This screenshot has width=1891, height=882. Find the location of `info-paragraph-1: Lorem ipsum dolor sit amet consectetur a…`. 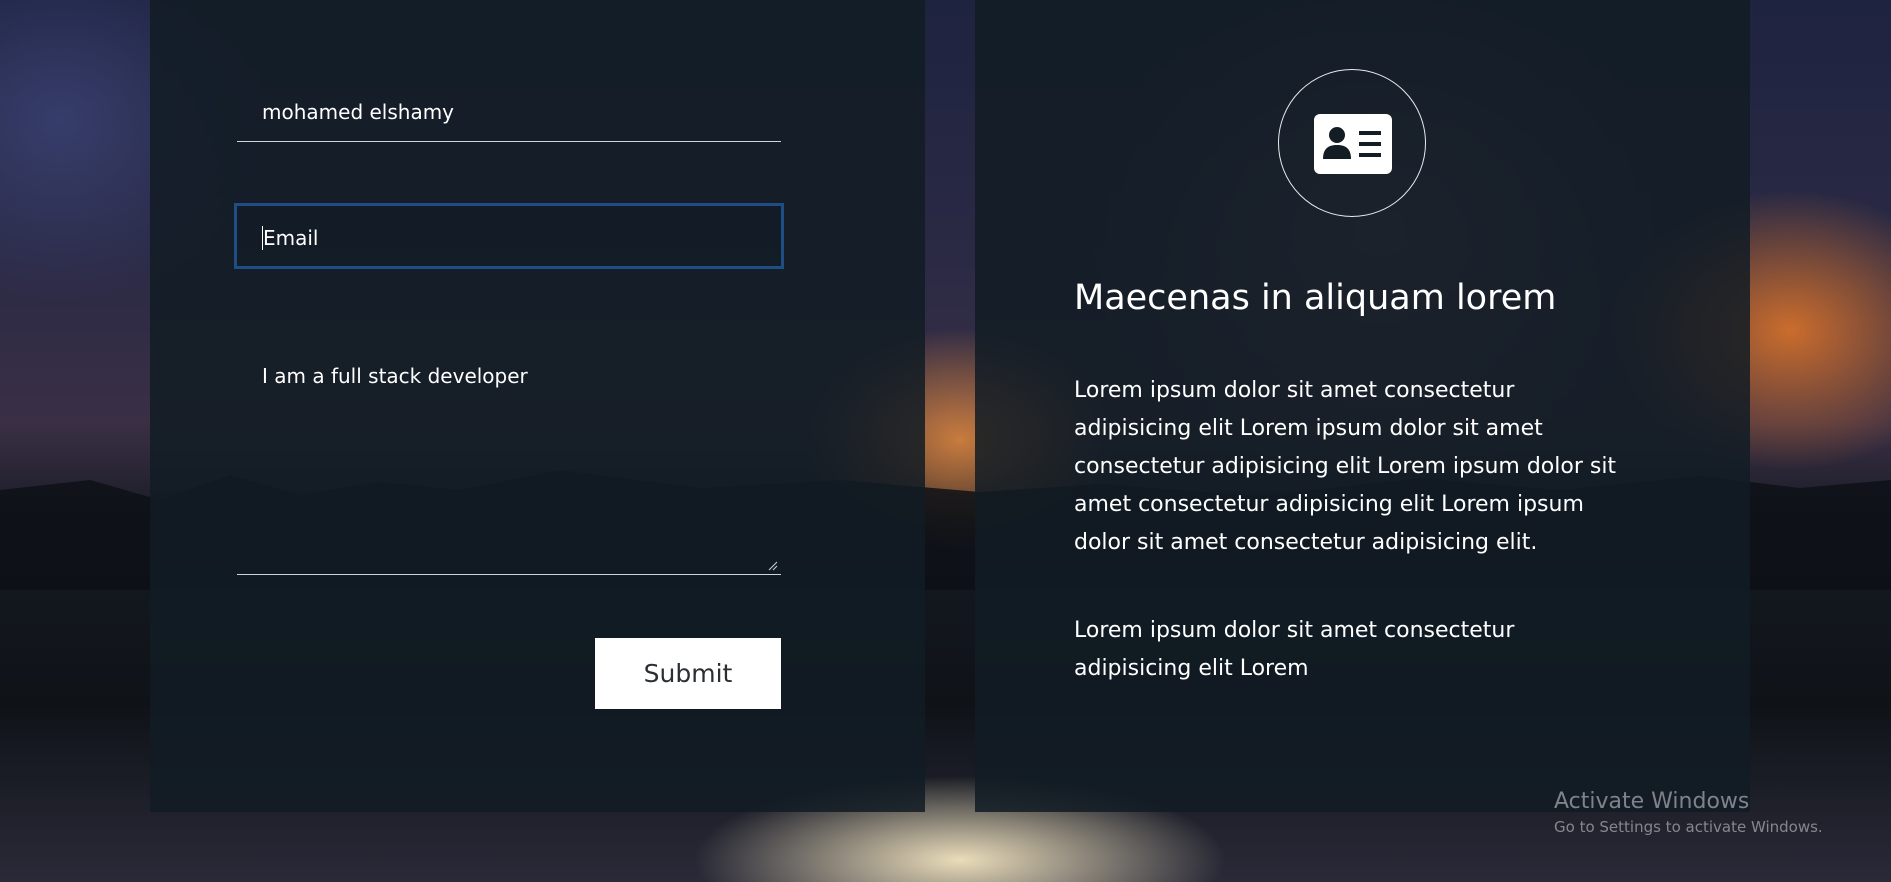

info-paragraph-1: Lorem ipsum dolor sit amet consectetur a… is located at coordinates (1345, 466).